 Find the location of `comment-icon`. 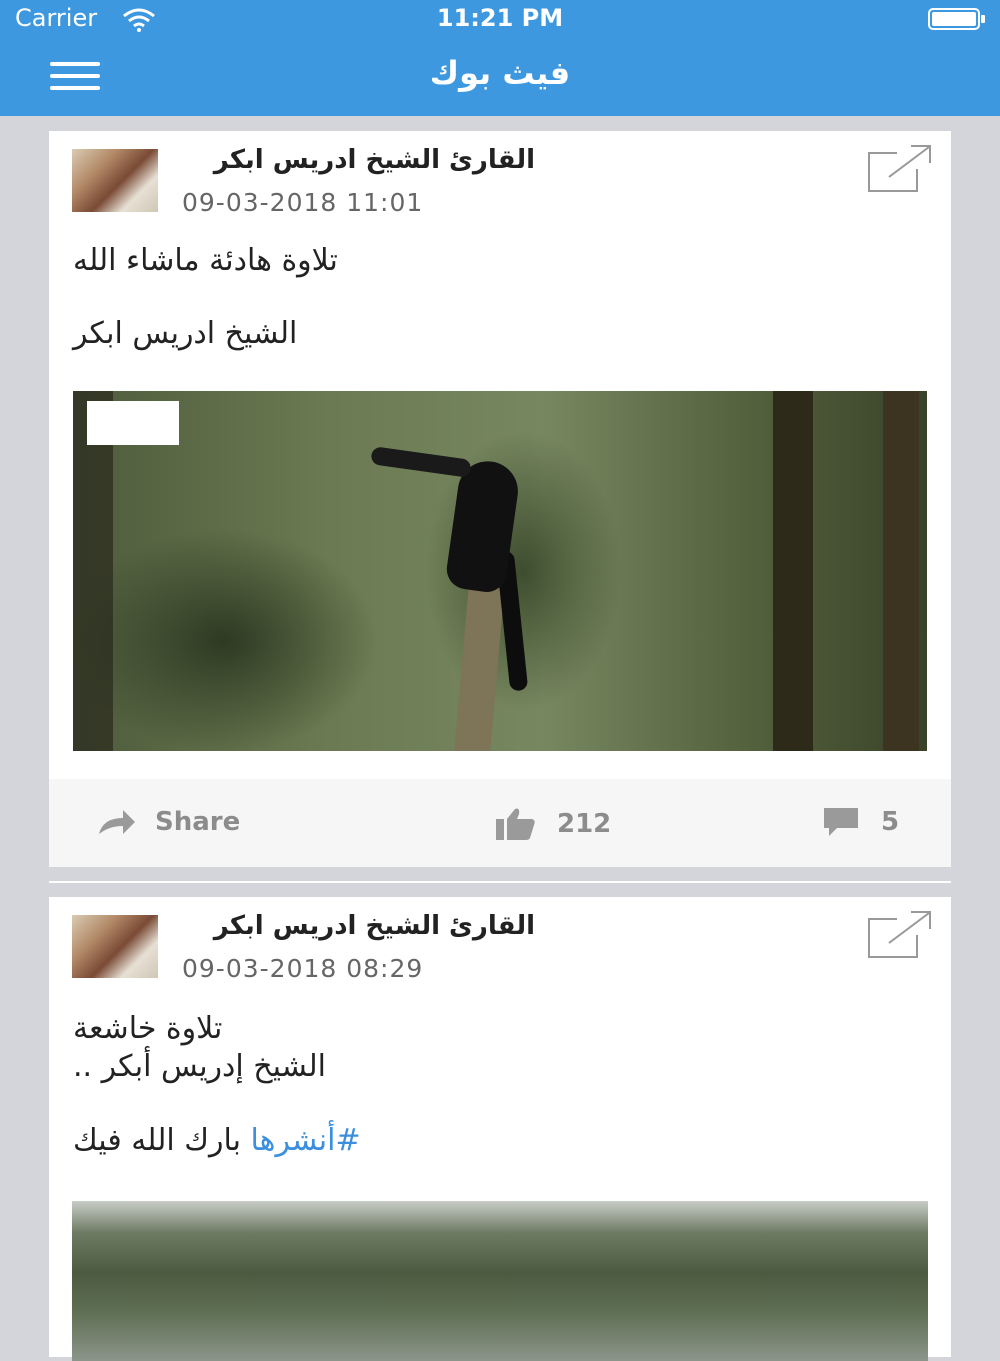

comment-icon is located at coordinates (841, 822).